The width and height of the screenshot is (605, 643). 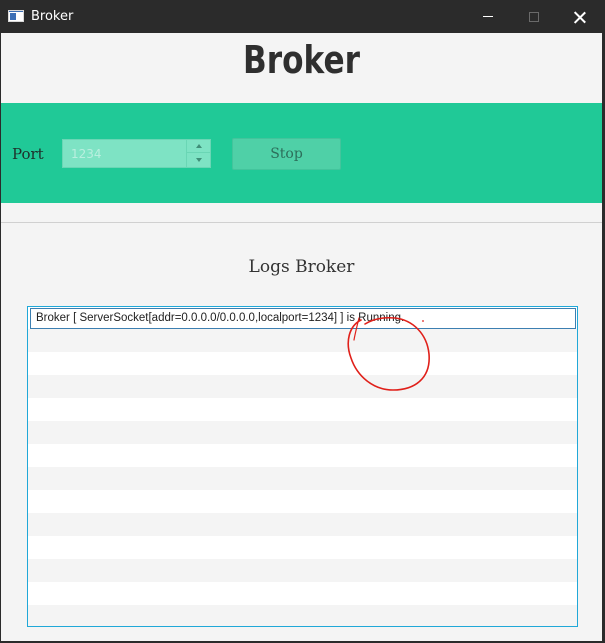 What do you see at coordinates (52, 16) in the screenshot?
I see `window-title: Broker` at bounding box center [52, 16].